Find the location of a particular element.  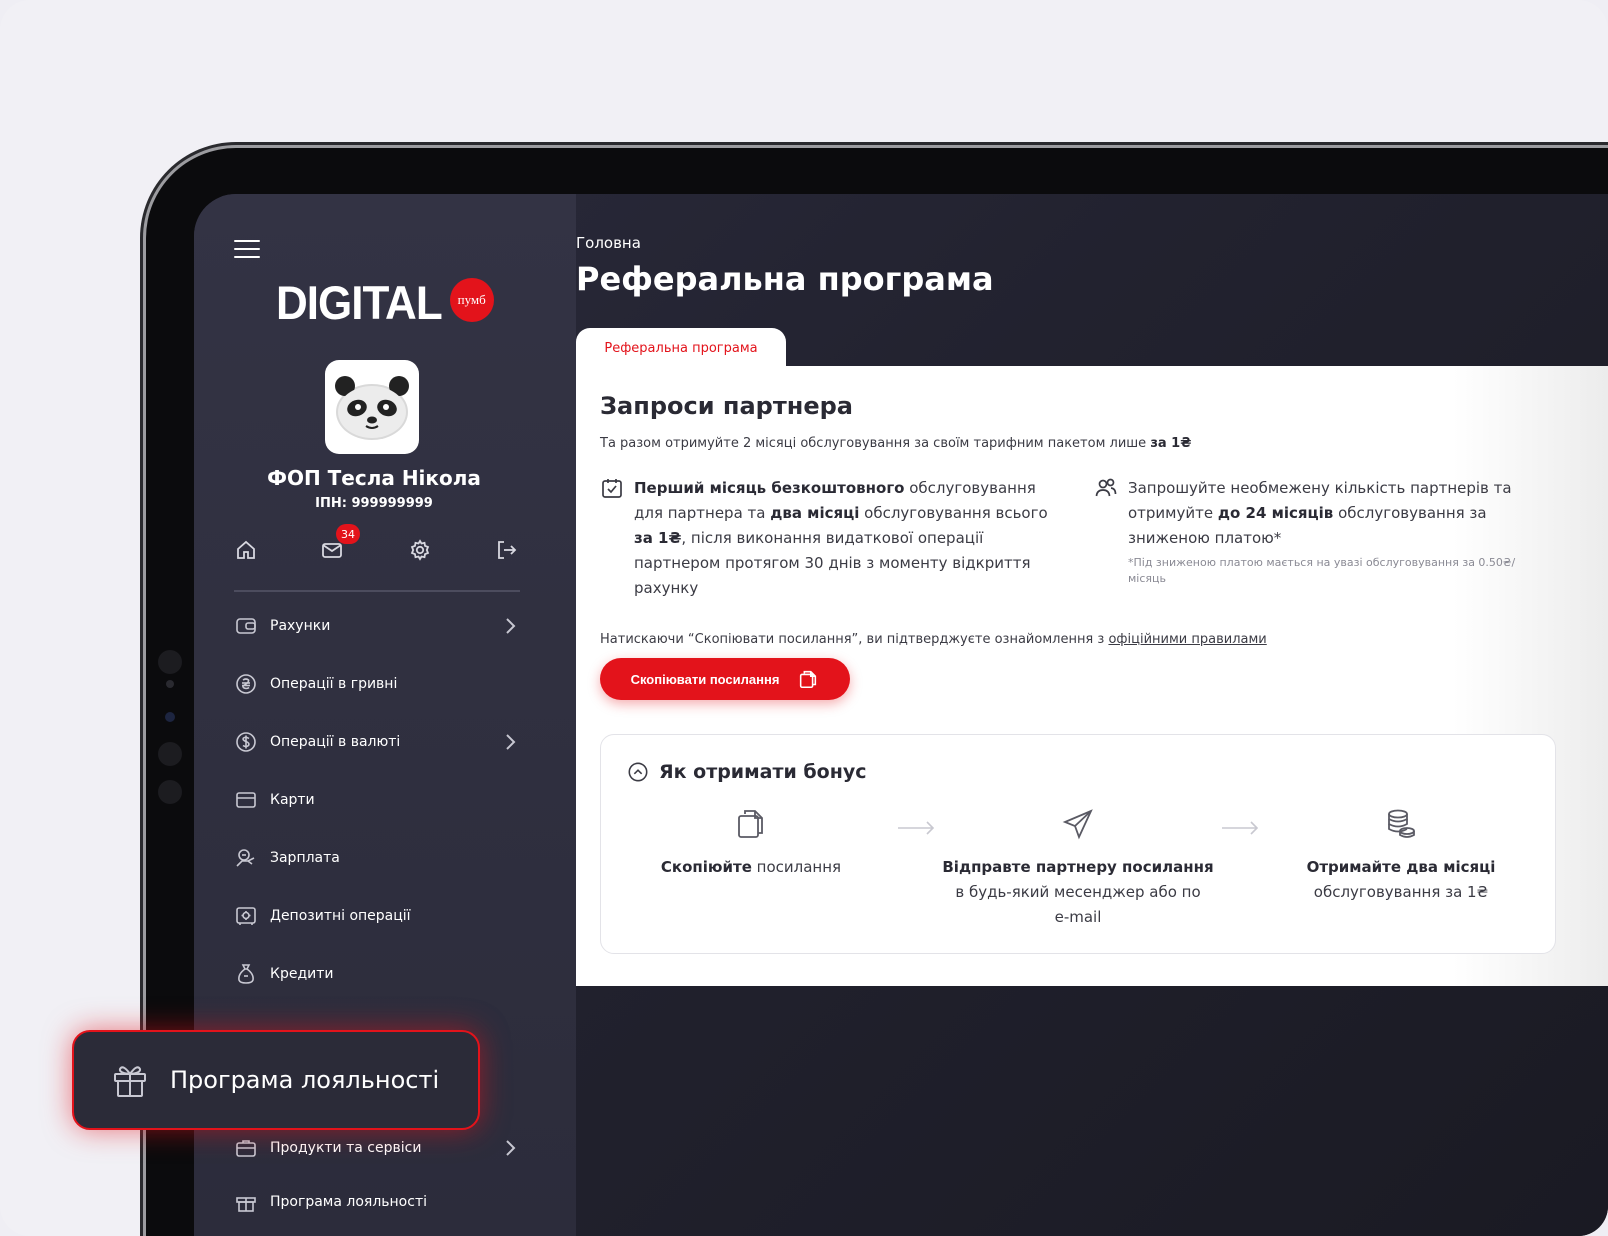

card-title: Запроси партнера is located at coordinates (726, 406).